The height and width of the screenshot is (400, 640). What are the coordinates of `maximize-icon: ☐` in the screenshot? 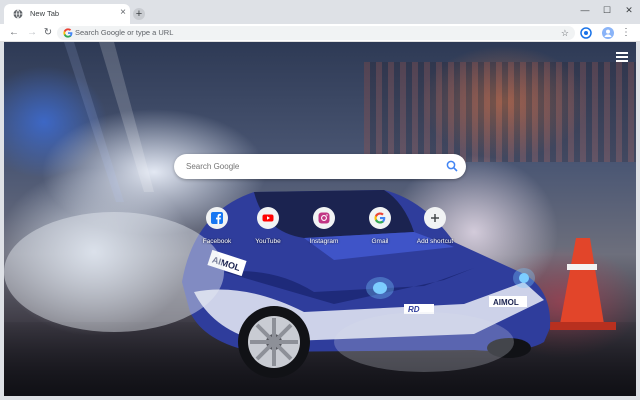 It's located at (607, 10).